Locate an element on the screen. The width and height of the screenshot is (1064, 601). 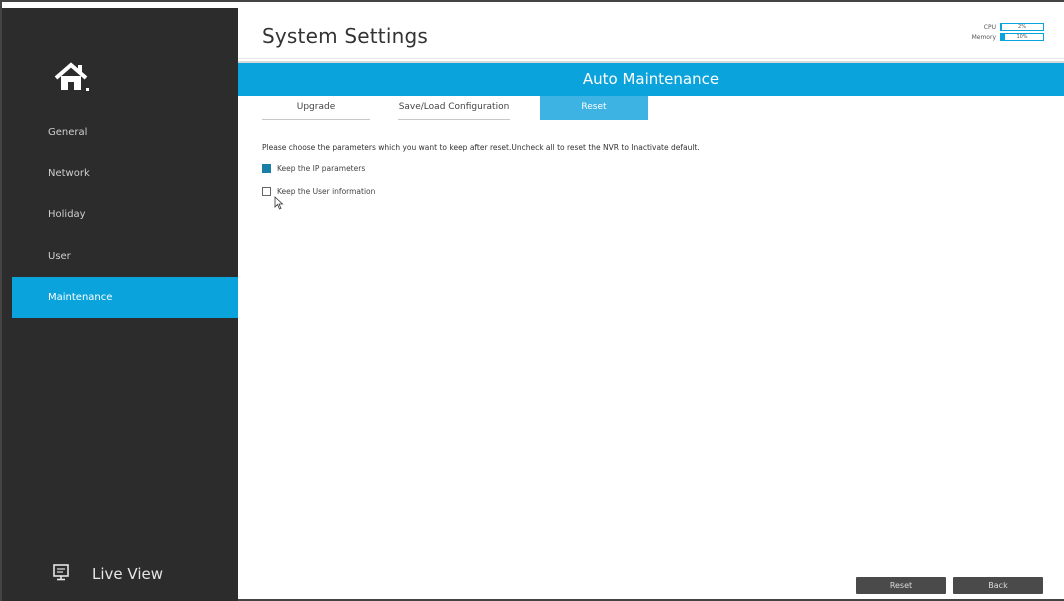
keep-user-information-checkbox is located at coordinates (266, 191).